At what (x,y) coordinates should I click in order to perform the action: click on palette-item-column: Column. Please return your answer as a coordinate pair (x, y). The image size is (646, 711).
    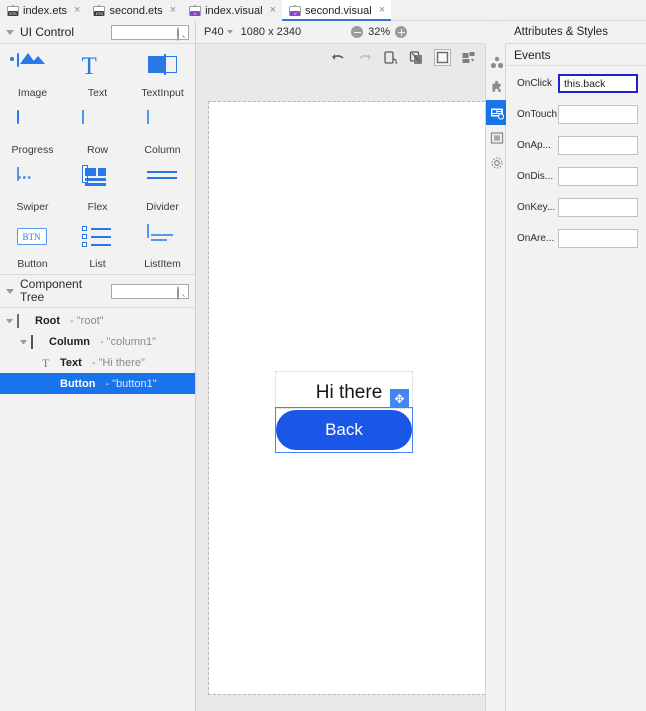
    Looking at the image, I should click on (162, 133).